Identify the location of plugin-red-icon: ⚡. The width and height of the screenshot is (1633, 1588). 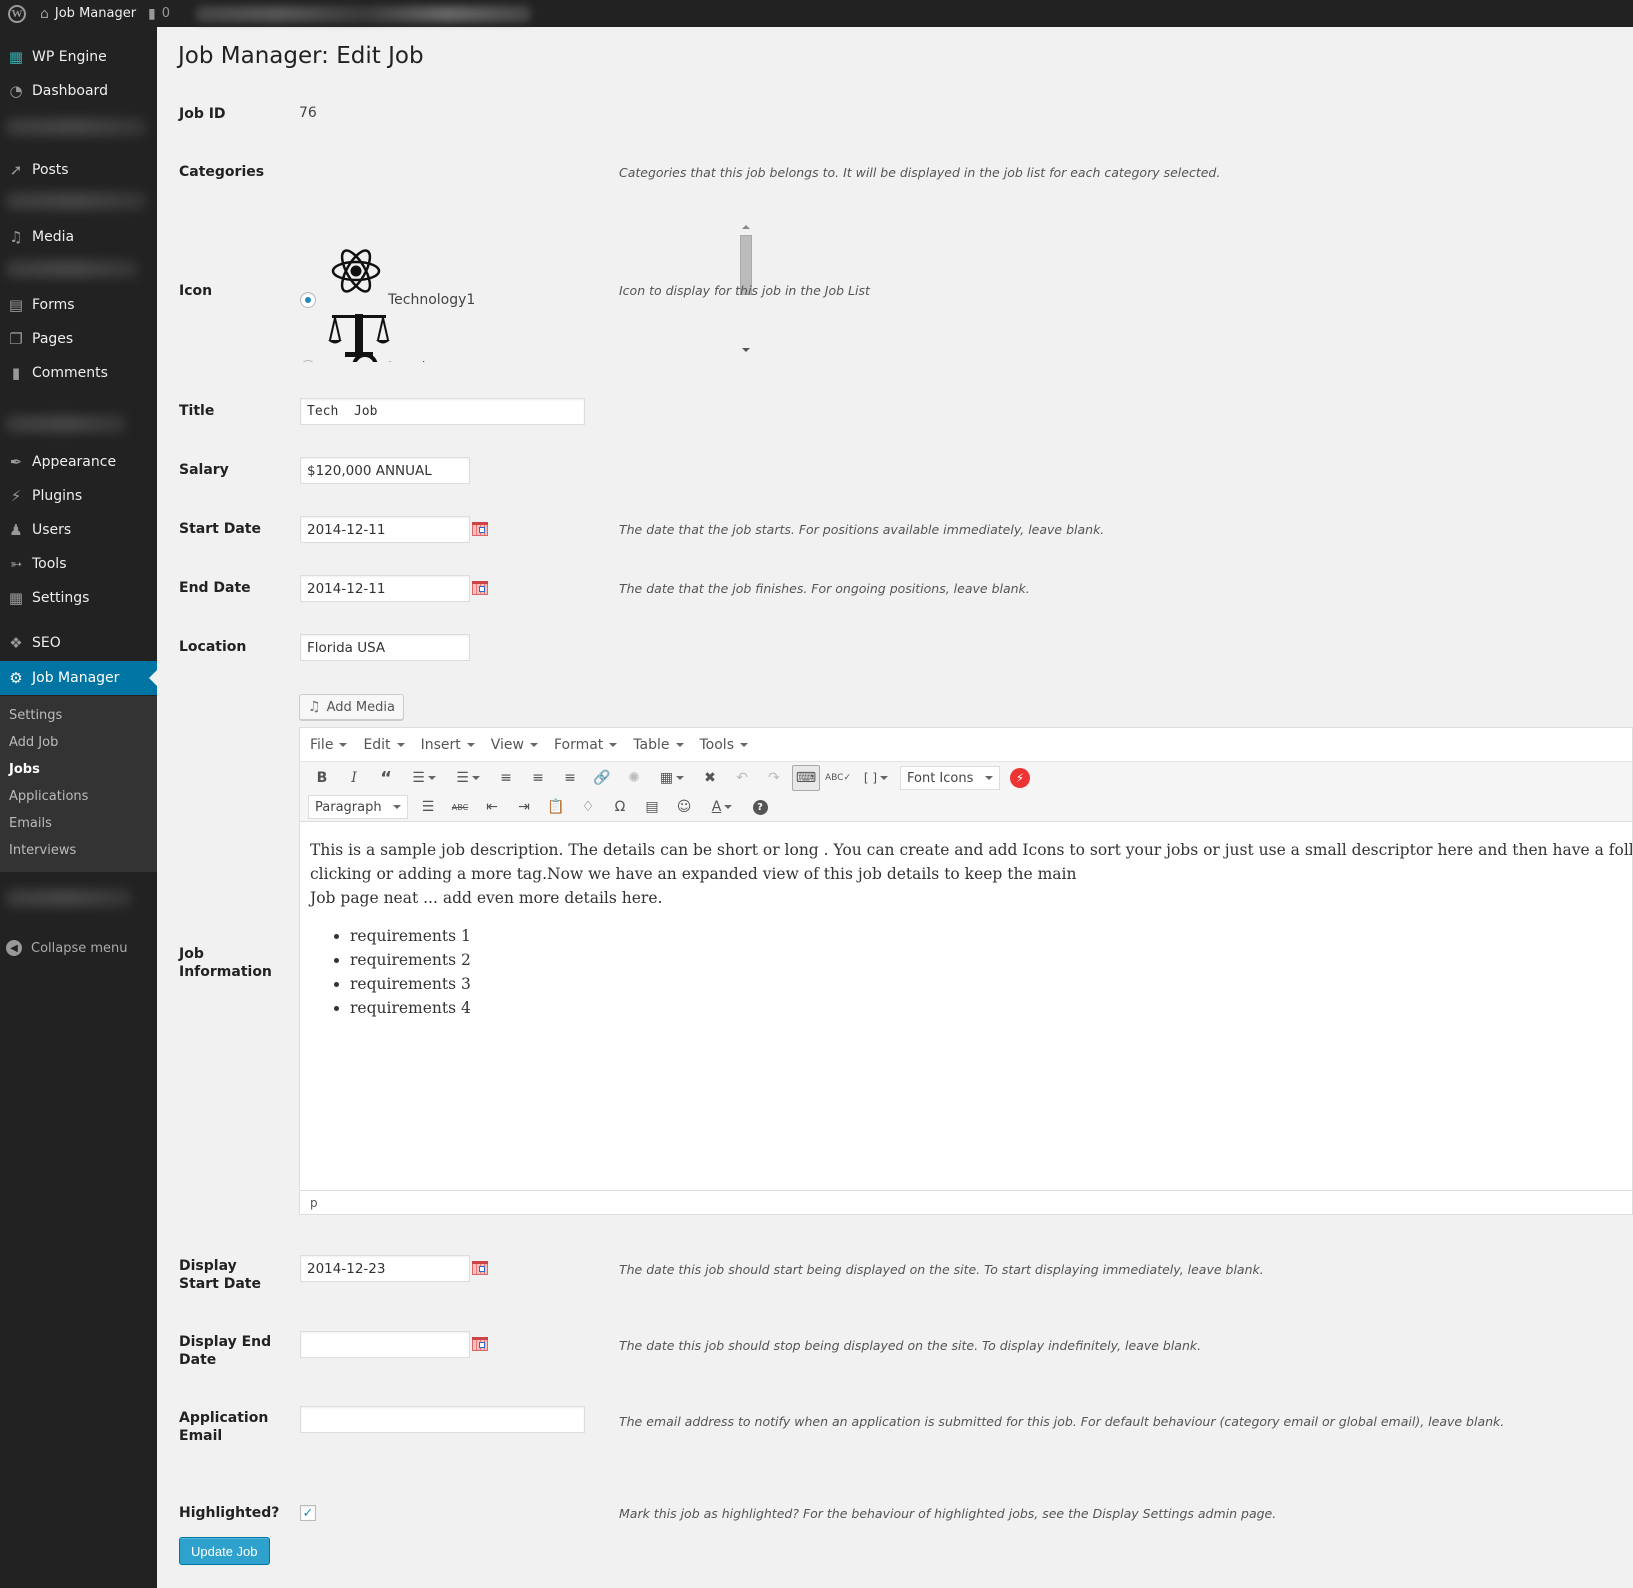
(1020, 778).